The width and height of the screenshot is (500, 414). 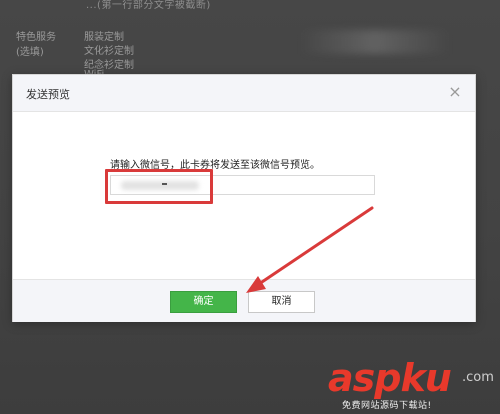 I want to click on watermark-tagline: 免费网站源码下载站!, so click(x=387, y=406).